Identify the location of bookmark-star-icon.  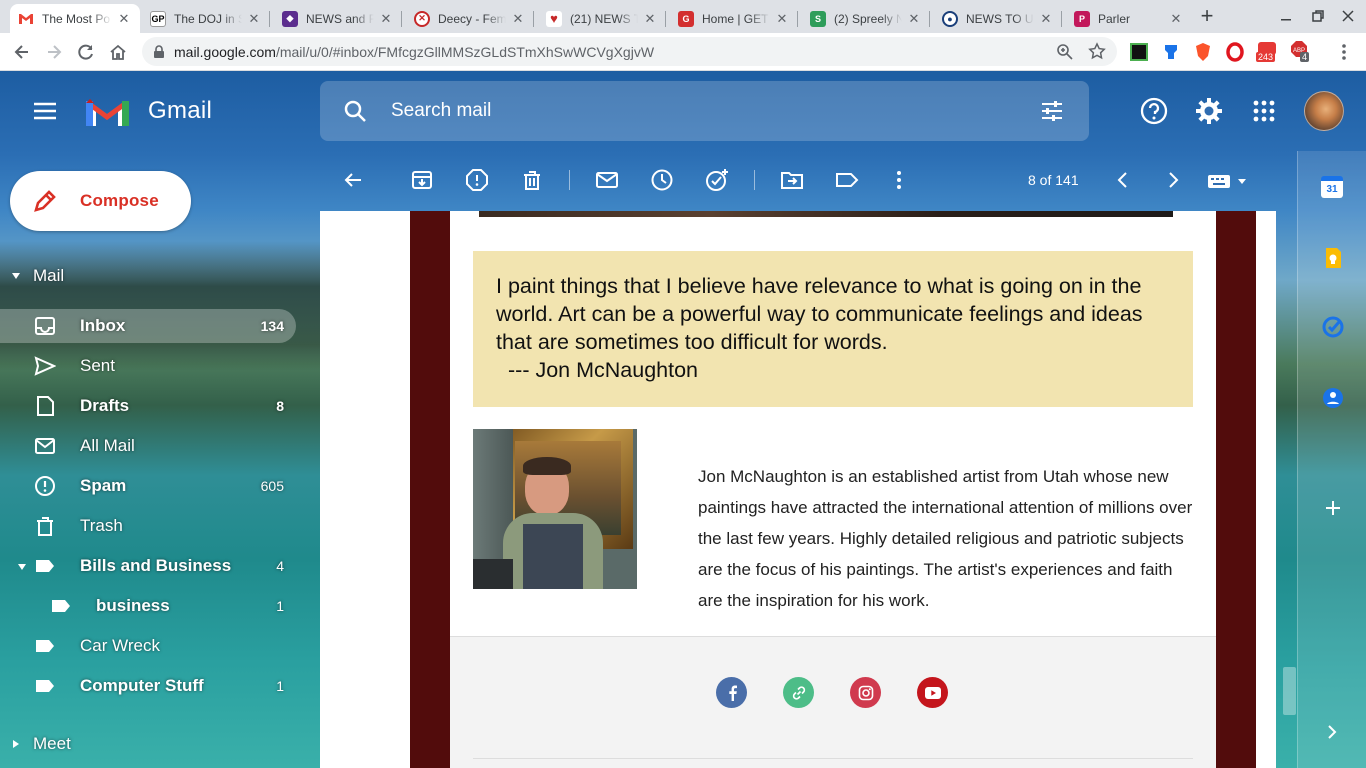
(1097, 51).